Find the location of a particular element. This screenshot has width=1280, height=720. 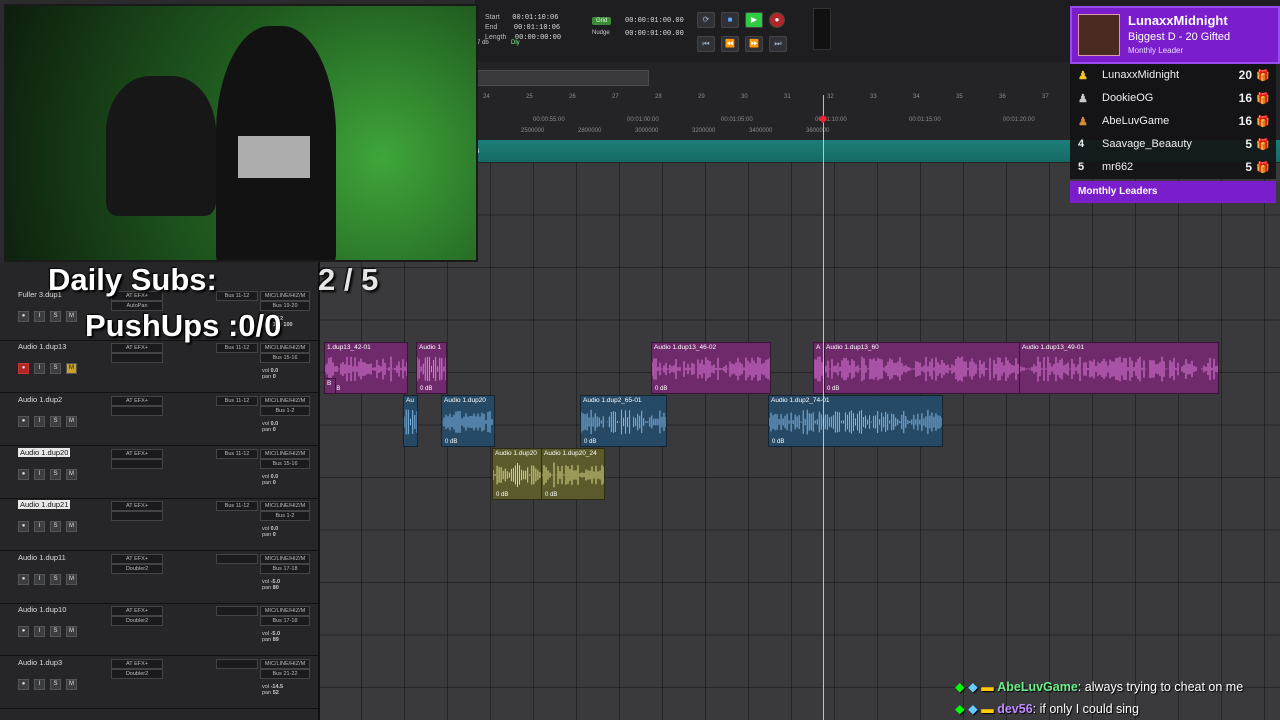

return-to-start-icon: ⏮ is located at coordinates (706, 44).